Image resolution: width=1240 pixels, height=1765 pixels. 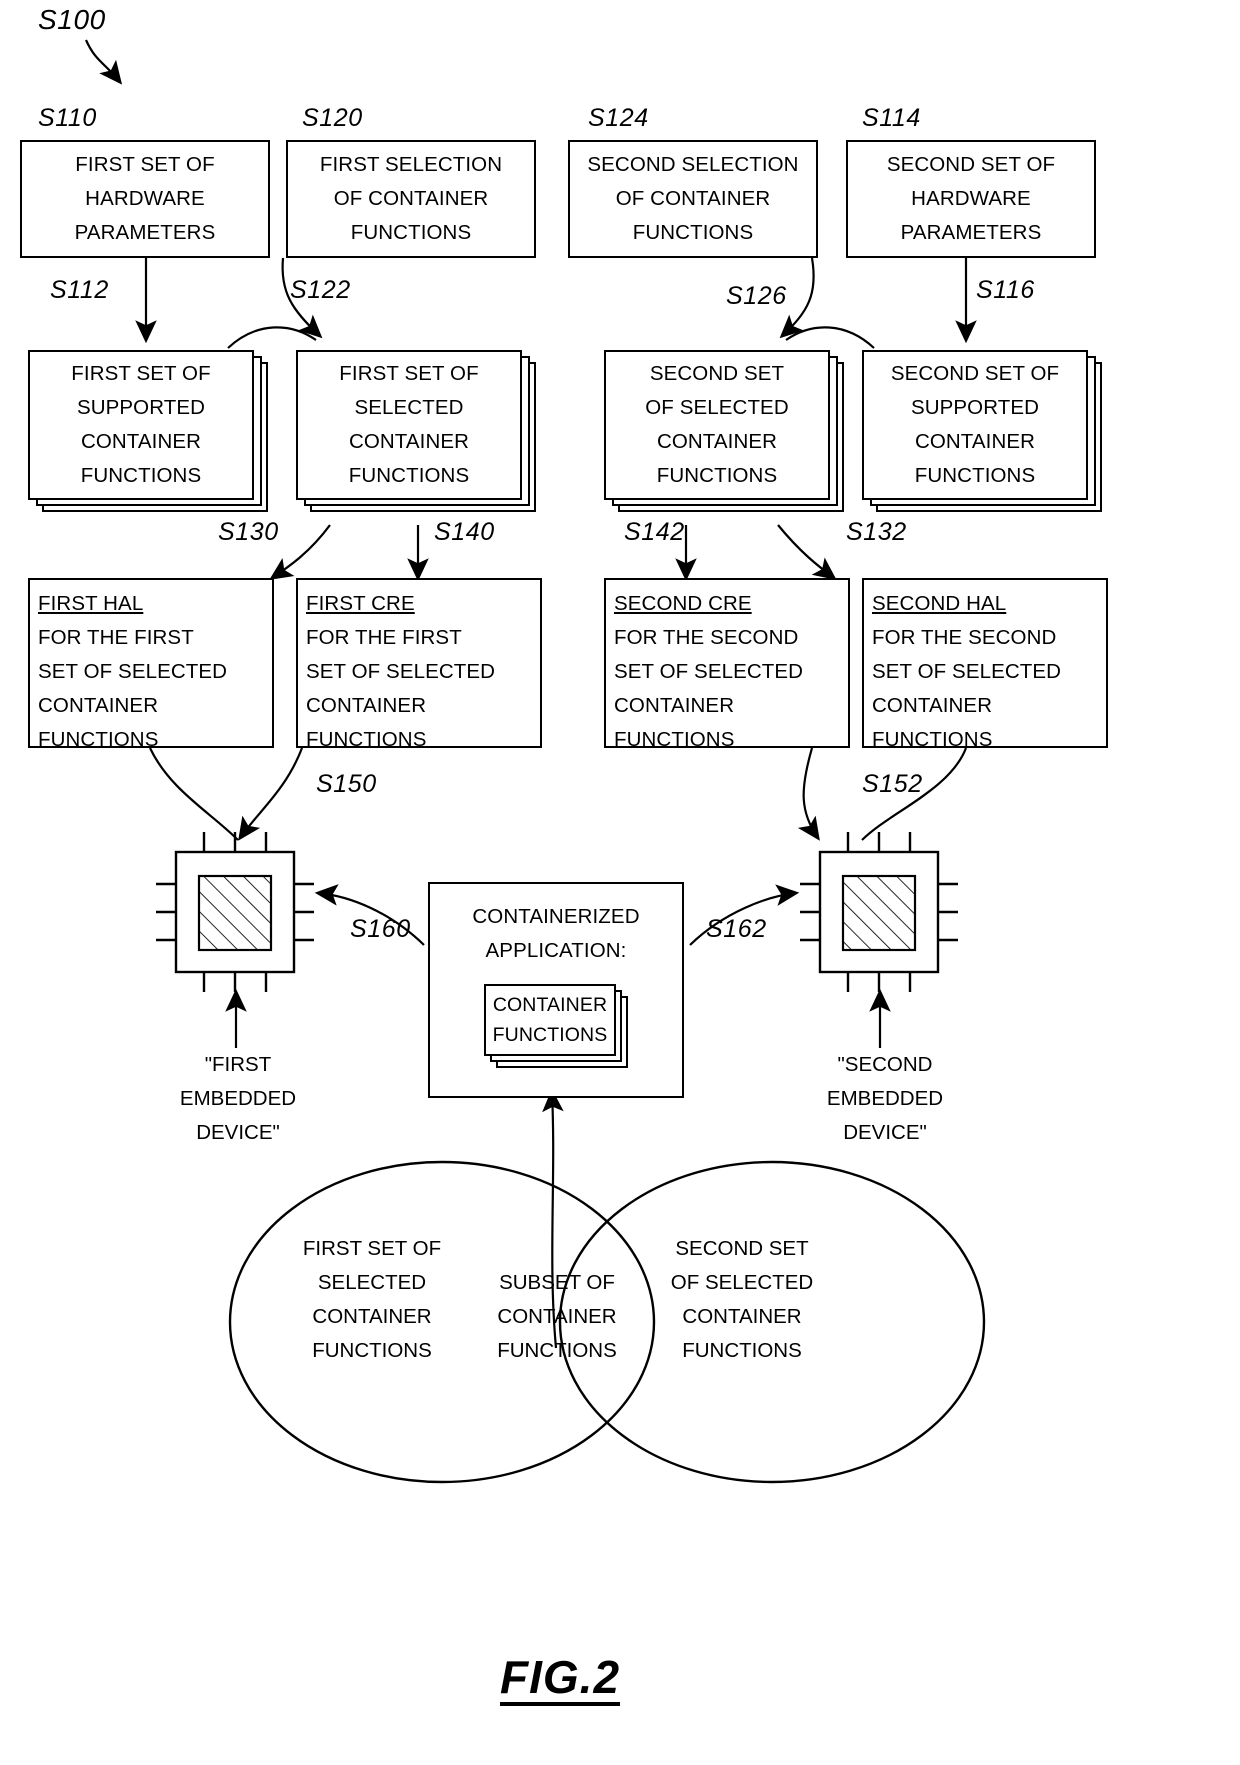 I want to click on step-label-s162: S162, so click(x=736, y=929).